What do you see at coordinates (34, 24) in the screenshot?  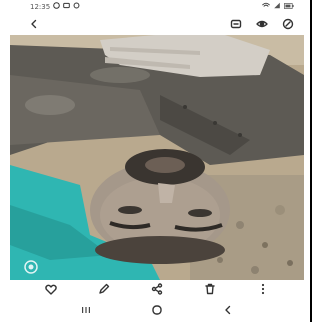 I see `back-arrow-icon` at bounding box center [34, 24].